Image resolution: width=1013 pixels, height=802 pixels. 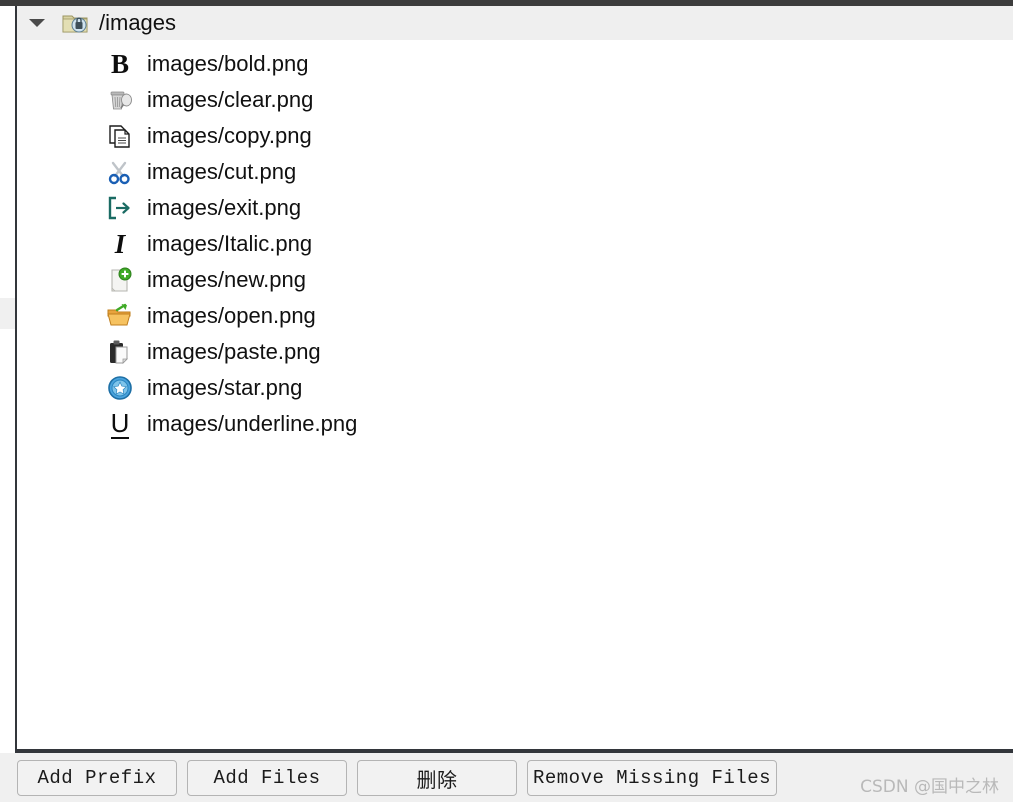 What do you see at coordinates (515, 388) in the screenshot?
I see `list-item: images/star.png` at bounding box center [515, 388].